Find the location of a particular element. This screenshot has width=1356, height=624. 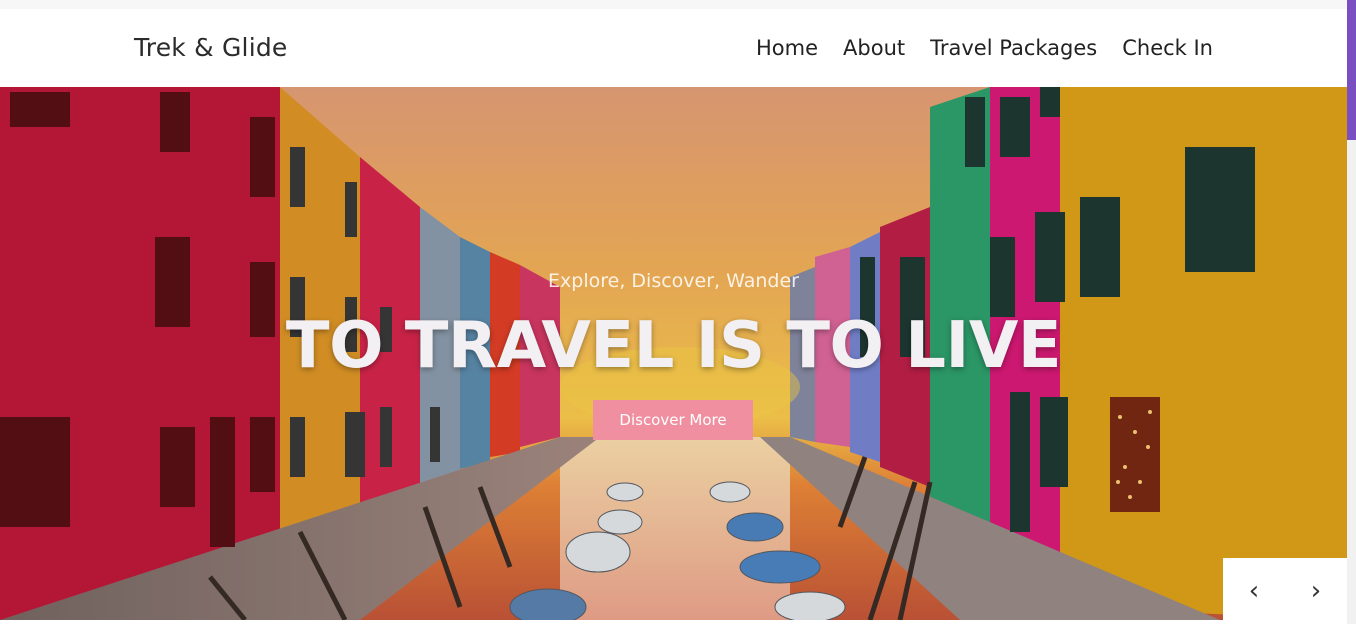

nav-about: About is located at coordinates (874, 48).